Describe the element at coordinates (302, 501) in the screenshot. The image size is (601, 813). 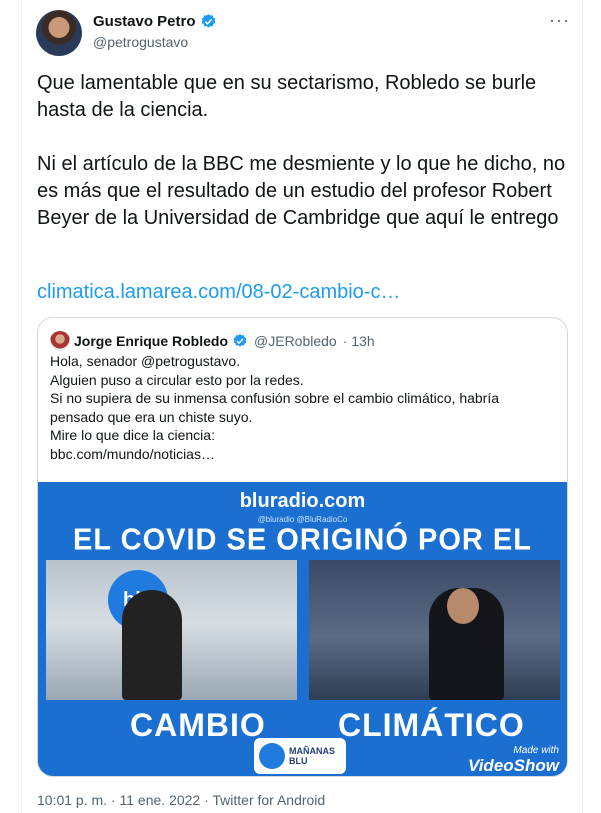
I see `media-site-text: bluradio.com` at that location.